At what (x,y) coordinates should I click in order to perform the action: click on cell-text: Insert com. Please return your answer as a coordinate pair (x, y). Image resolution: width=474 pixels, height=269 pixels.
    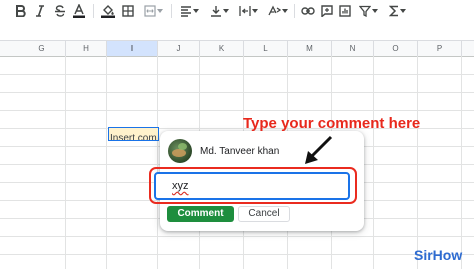
    Looking at the image, I should click on (133, 137).